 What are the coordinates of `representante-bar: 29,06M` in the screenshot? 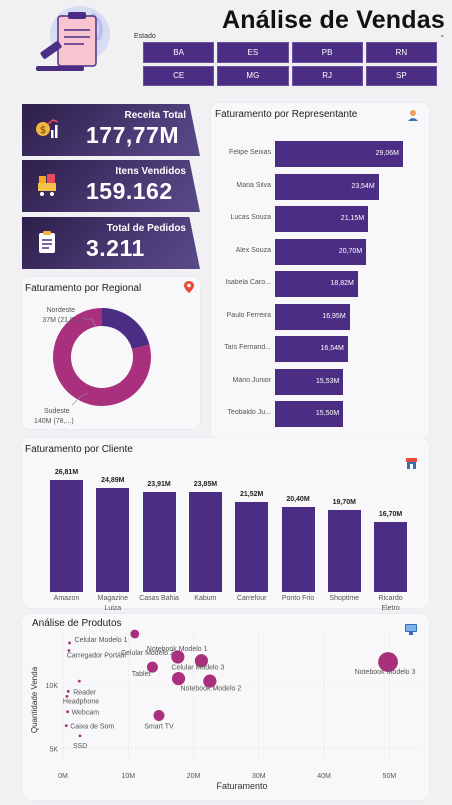 It's located at (339, 154).